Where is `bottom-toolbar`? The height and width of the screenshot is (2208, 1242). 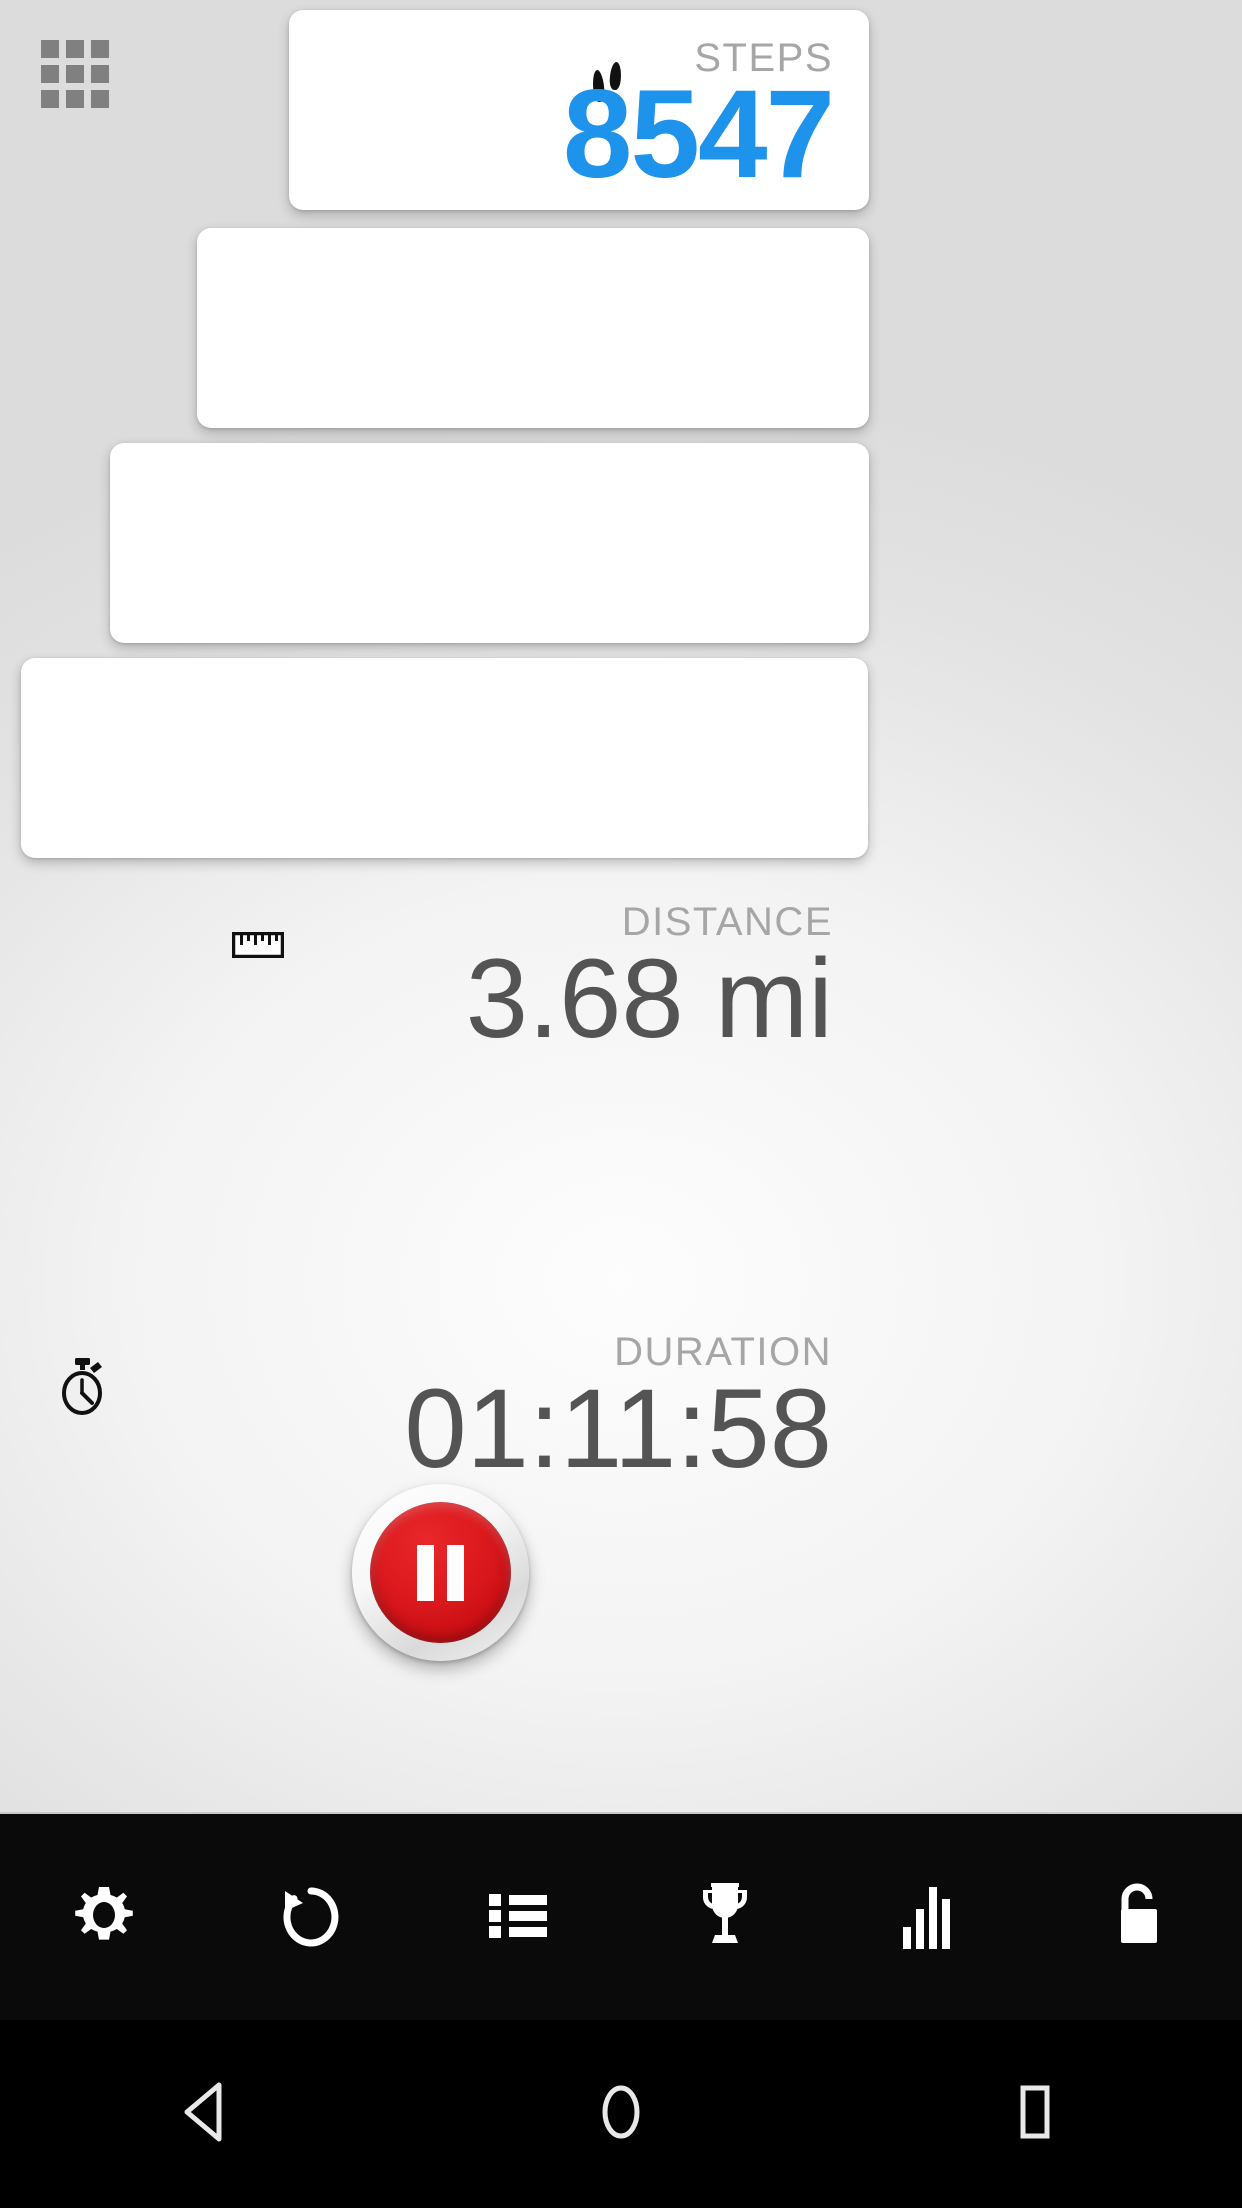
bottom-toolbar is located at coordinates (621, 1917).